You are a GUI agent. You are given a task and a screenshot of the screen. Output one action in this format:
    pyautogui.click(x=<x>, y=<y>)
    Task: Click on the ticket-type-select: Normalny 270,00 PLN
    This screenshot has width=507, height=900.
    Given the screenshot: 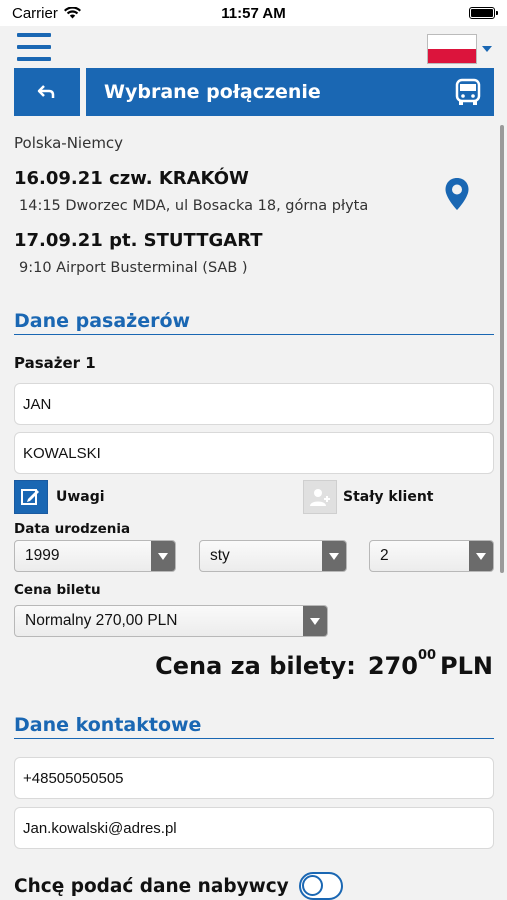 What is the action you would take?
    pyautogui.click(x=171, y=621)
    